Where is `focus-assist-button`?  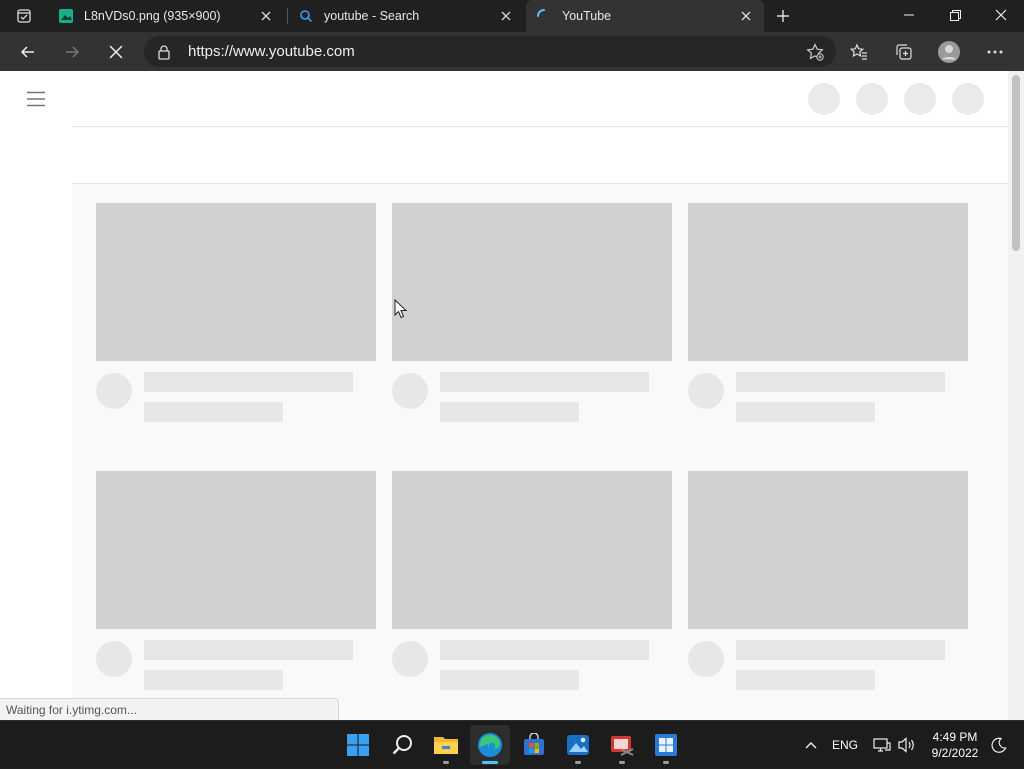
focus-assist-button is located at coordinates (999, 745).